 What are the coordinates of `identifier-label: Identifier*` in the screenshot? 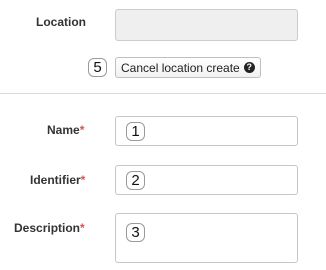 It's located at (58, 180).